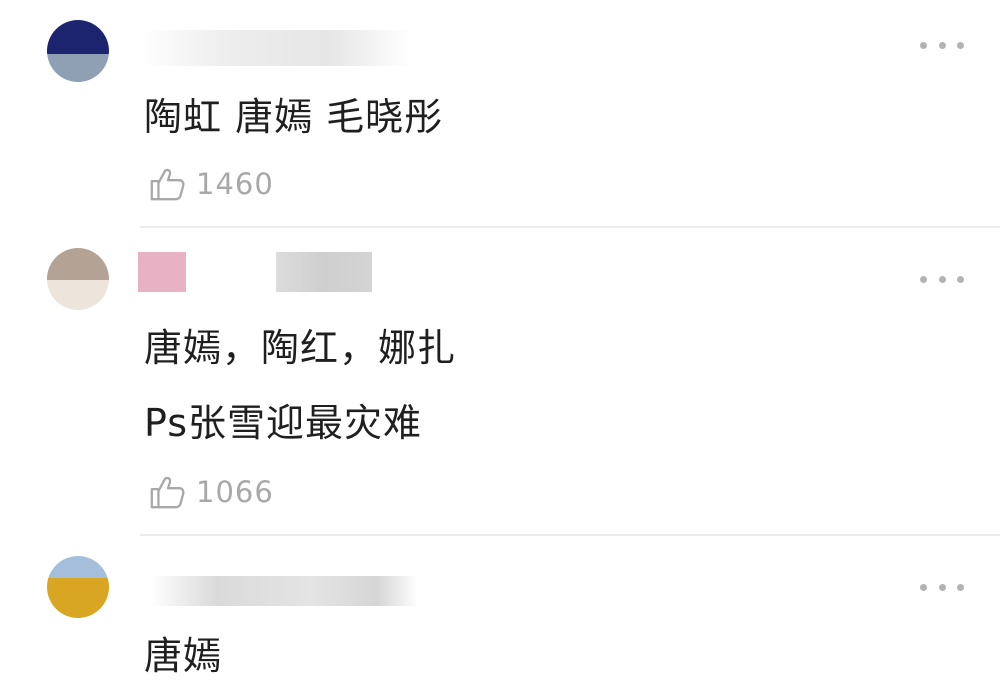 The height and width of the screenshot is (698, 1000). What do you see at coordinates (283, 423) in the screenshot?
I see `comment-text-line: Ps张雪迎最灾难` at bounding box center [283, 423].